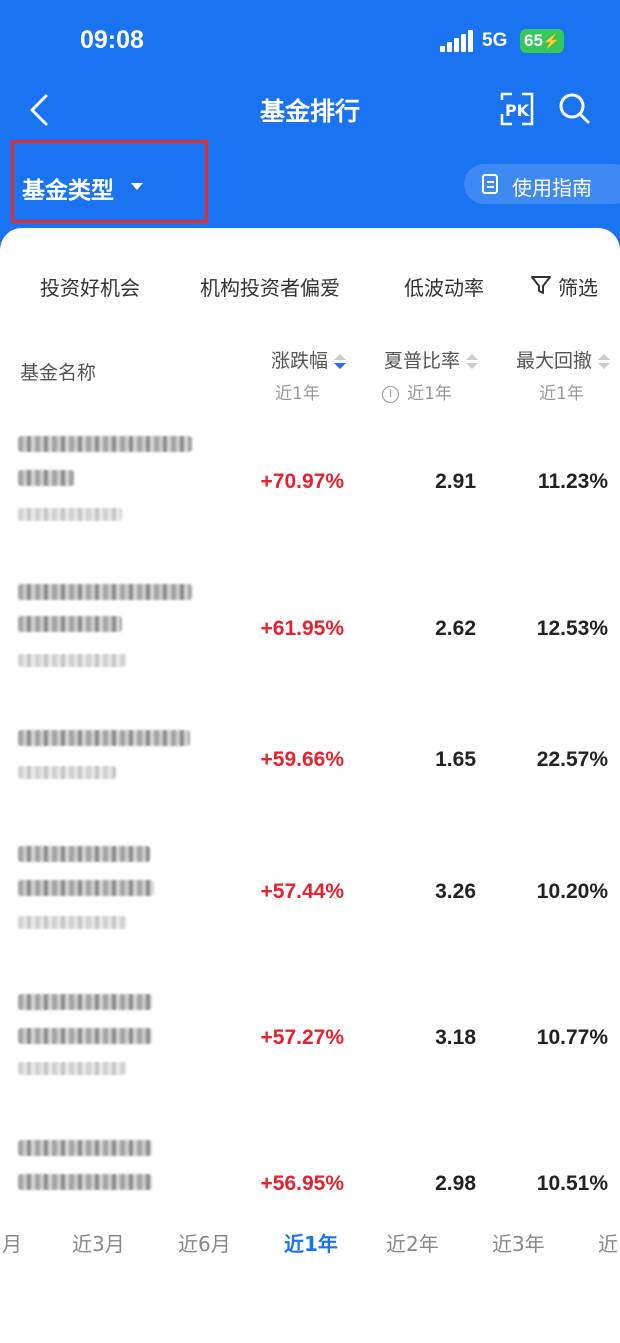 The height and width of the screenshot is (1343, 620). I want to click on svg-text: PK, so click(517, 110).